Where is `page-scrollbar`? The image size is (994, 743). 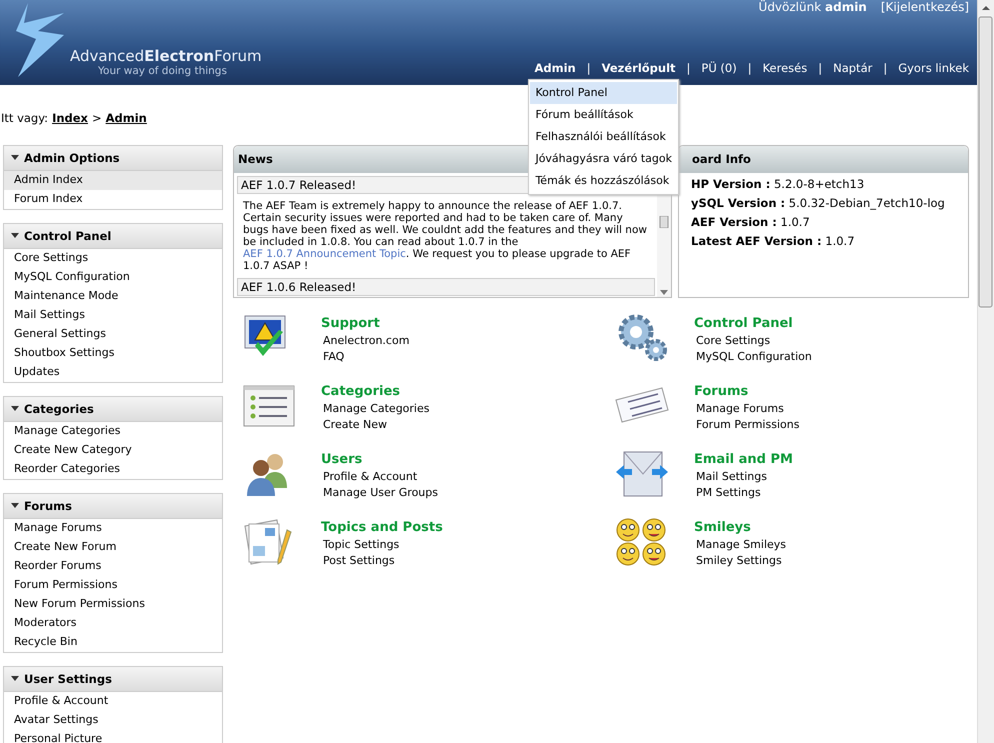 page-scrollbar is located at coordinates (985, 371).